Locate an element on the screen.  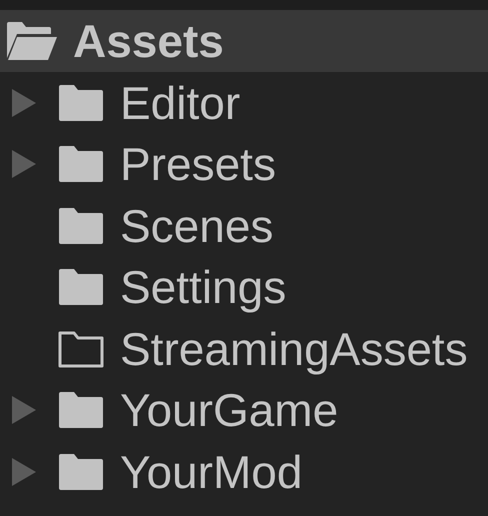
tree-item: YourMod is located at coordinates (244, 471).